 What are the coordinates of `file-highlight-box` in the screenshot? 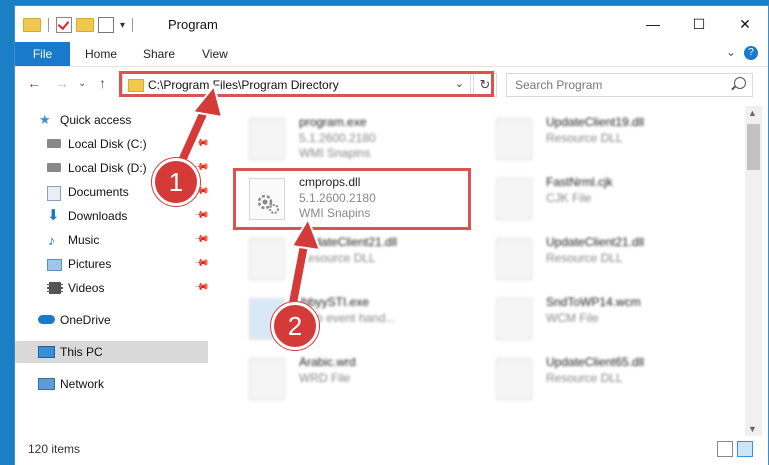 It's located at (352, 199).